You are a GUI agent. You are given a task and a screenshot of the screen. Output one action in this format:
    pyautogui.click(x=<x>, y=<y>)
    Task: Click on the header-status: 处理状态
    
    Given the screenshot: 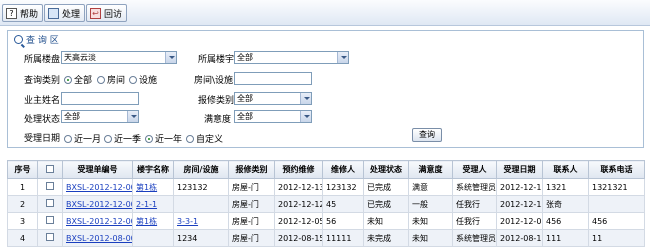 What is the action you would take?
    pyautogui.click(x=386, y=169)
    